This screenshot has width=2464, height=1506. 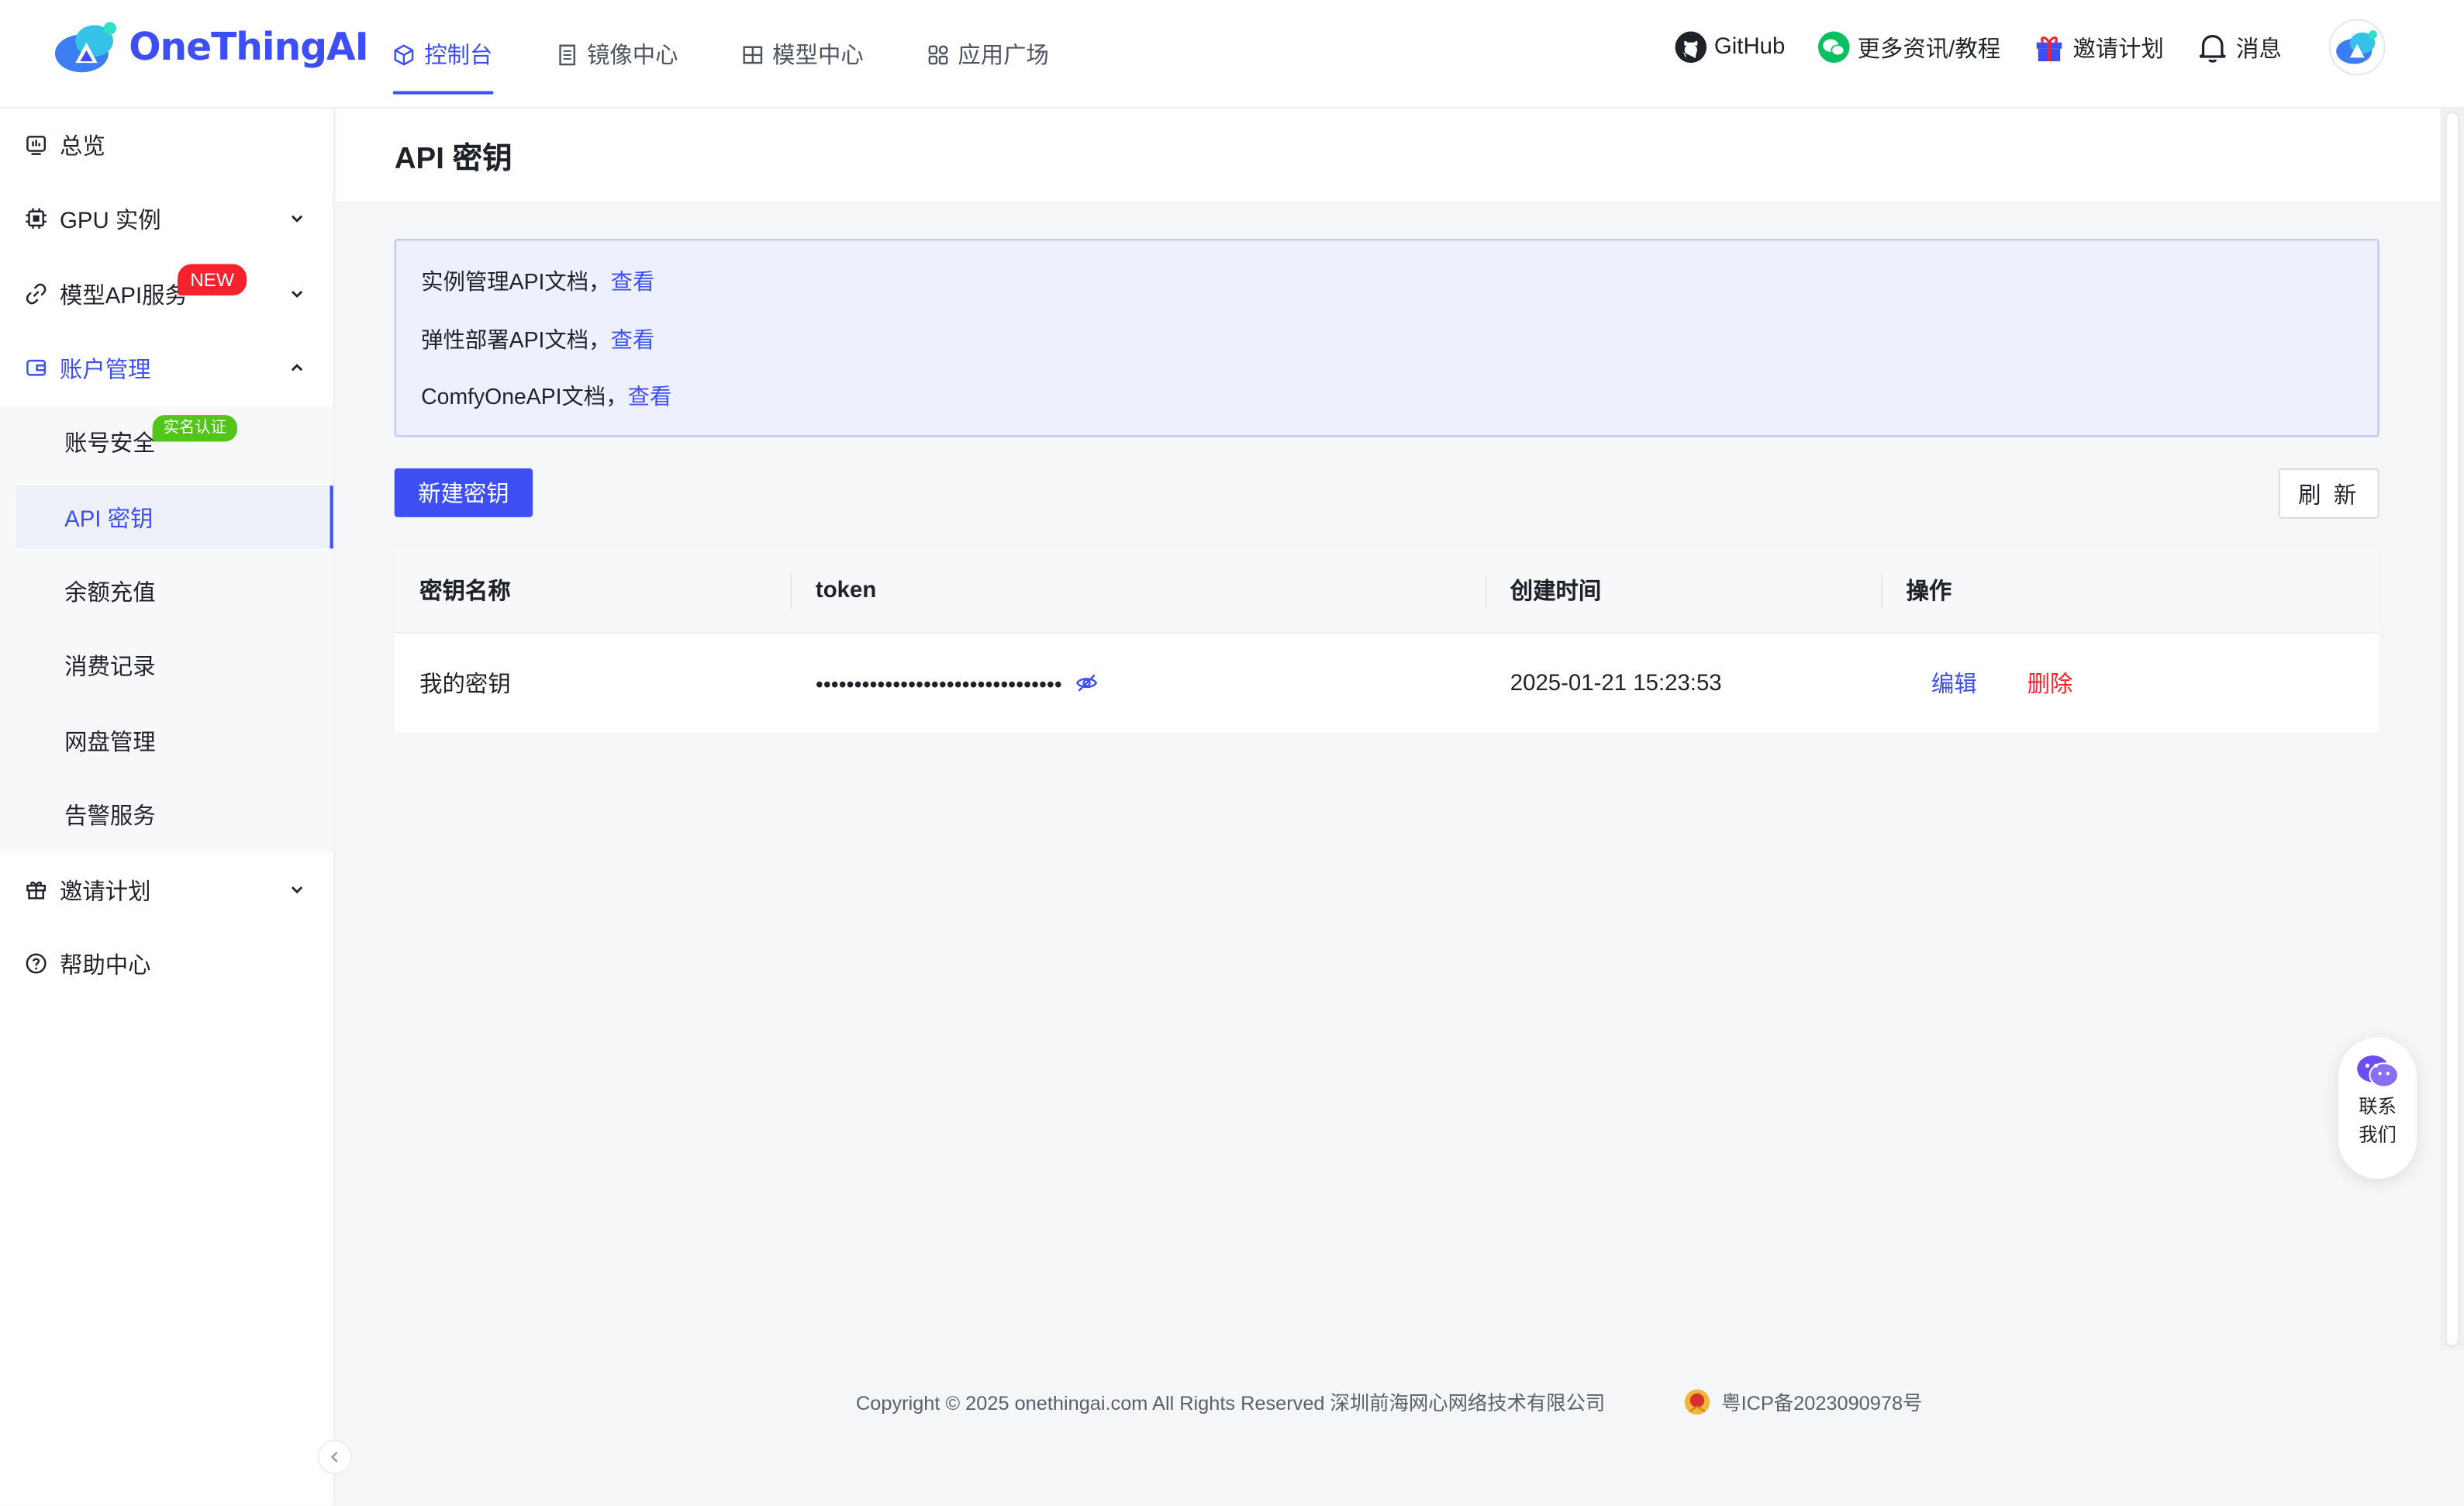 What do you see at coordinates (36, 890) in the screenshot?
I see `gift-outline-icon` at bounding box center [36, 890].